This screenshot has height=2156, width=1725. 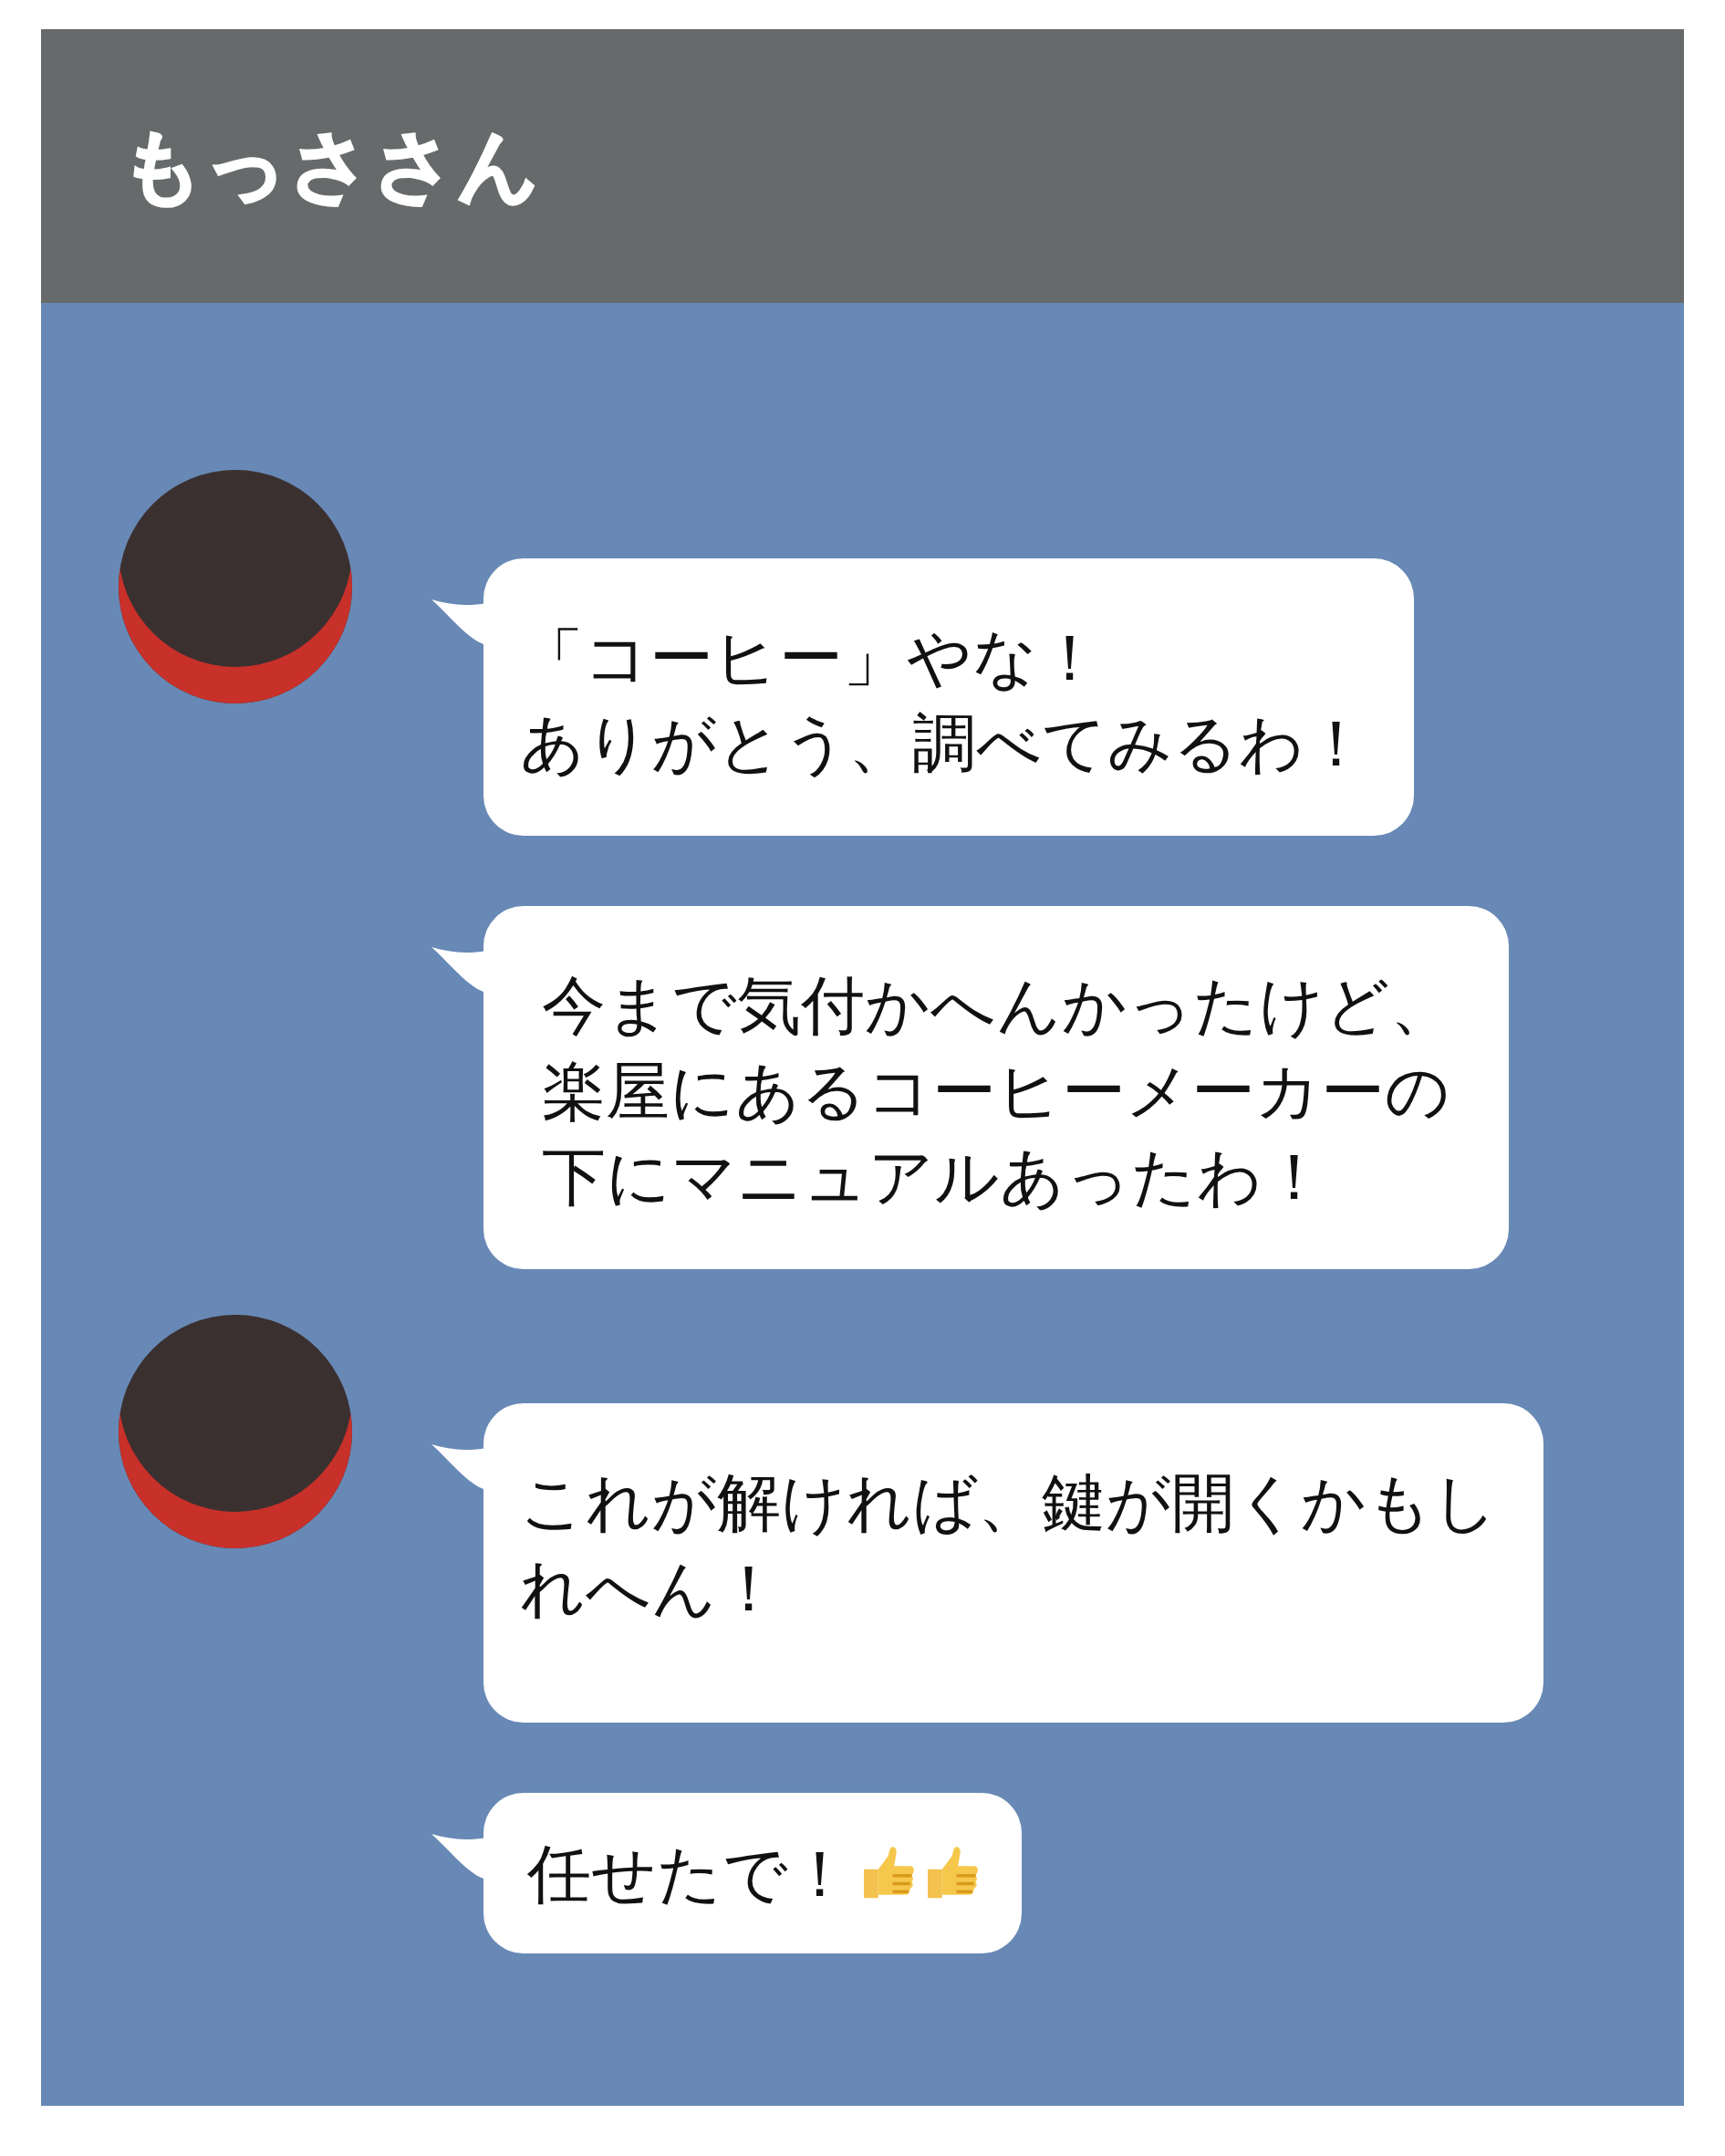 What do you see at coordinates (1009, 1503) in the screenshot?
I see `message-text-line: これが解ければ、鍵が開くかもし` at bounding box center [1009, 1503].